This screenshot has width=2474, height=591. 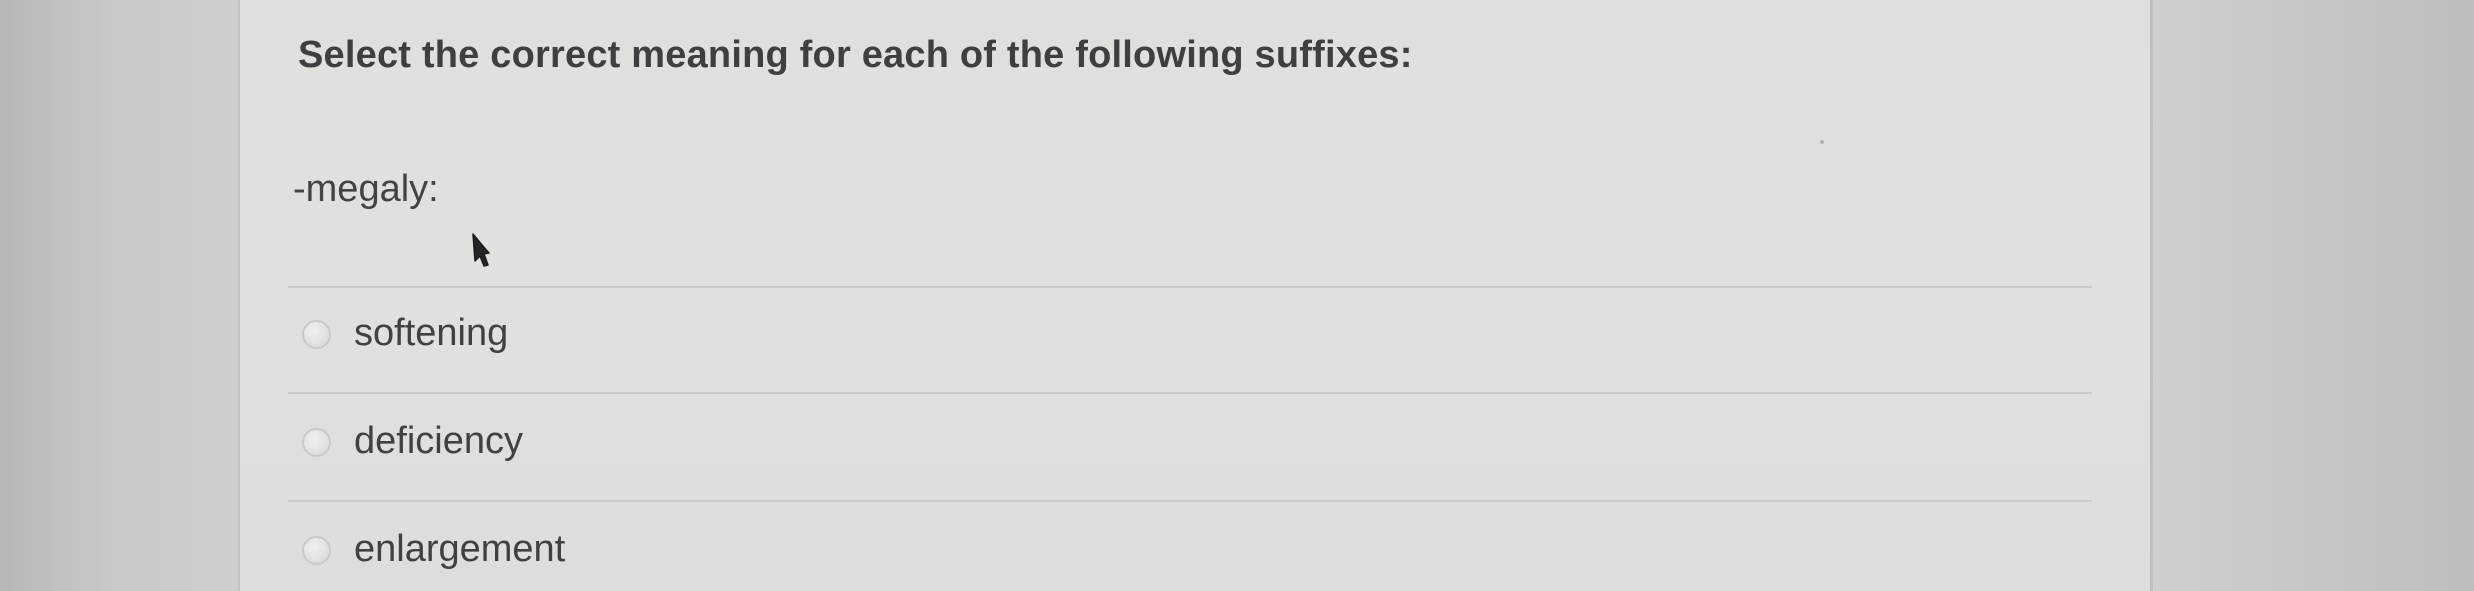 I want to click on option-label: deficiency, so click(x=438, y=441).